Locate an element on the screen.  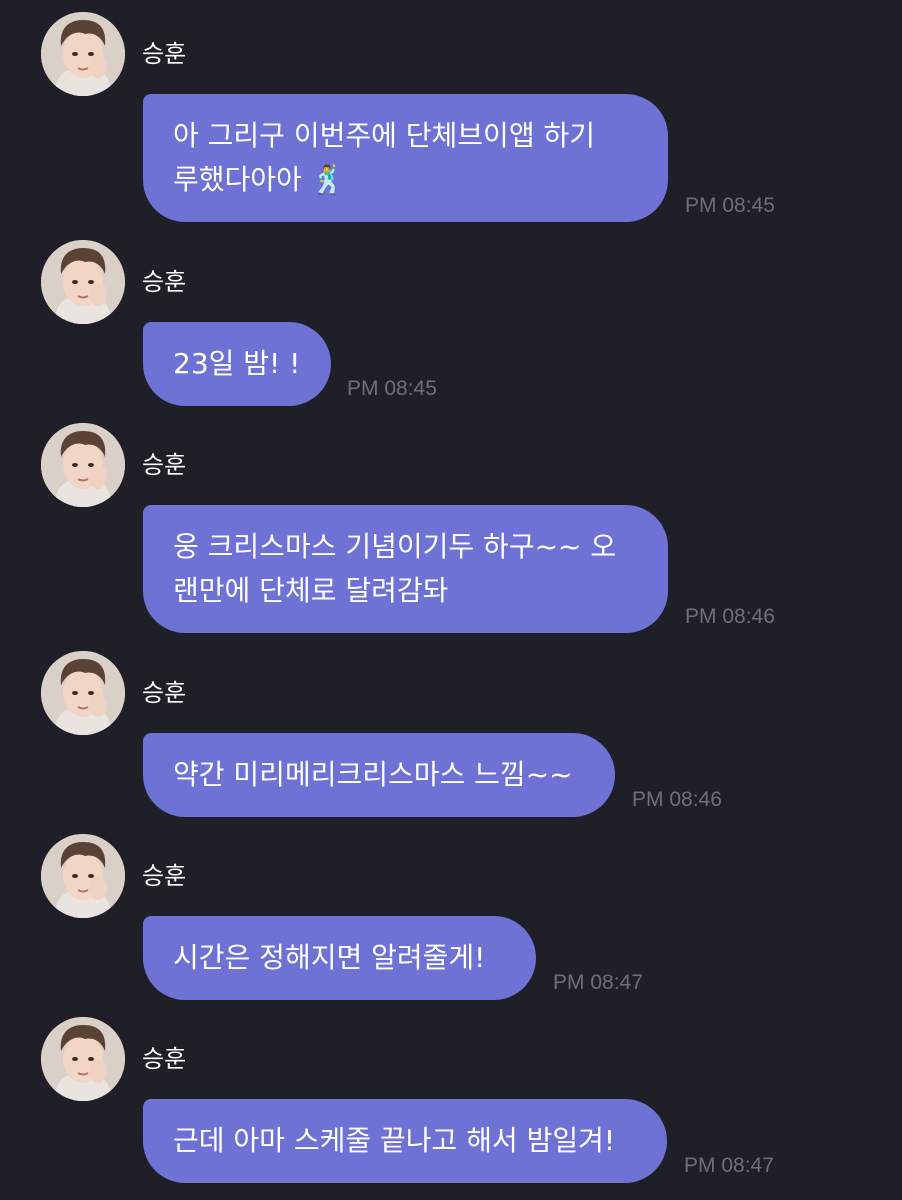
message-bubble: 시간은 정해지면 알려줄게! is located at coordinates (339, 958).